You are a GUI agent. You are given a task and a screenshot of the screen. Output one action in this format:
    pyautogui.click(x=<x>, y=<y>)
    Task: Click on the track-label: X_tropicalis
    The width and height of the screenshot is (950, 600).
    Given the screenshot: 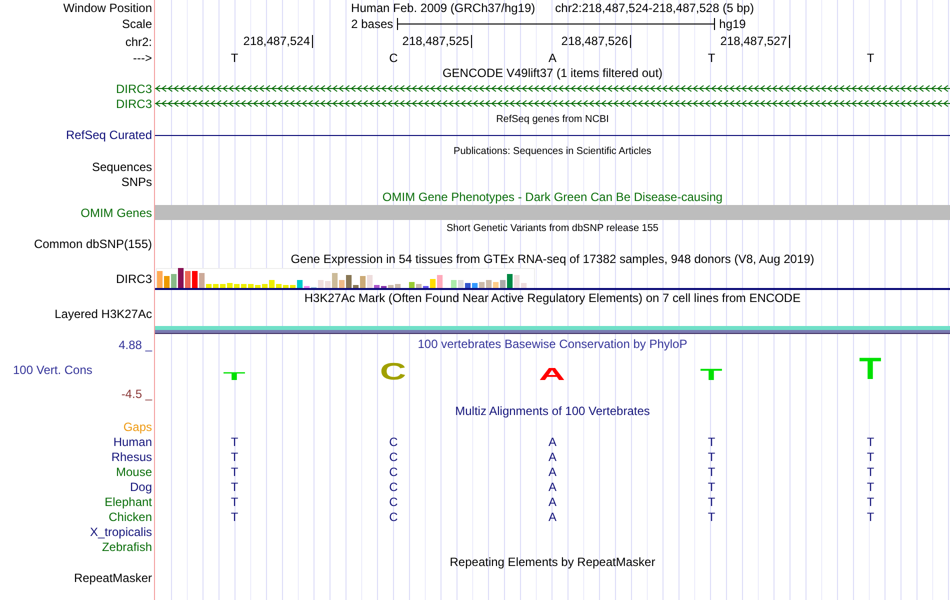 What is the action you would take?
    pyautogui.click(x=121, y=531)
    